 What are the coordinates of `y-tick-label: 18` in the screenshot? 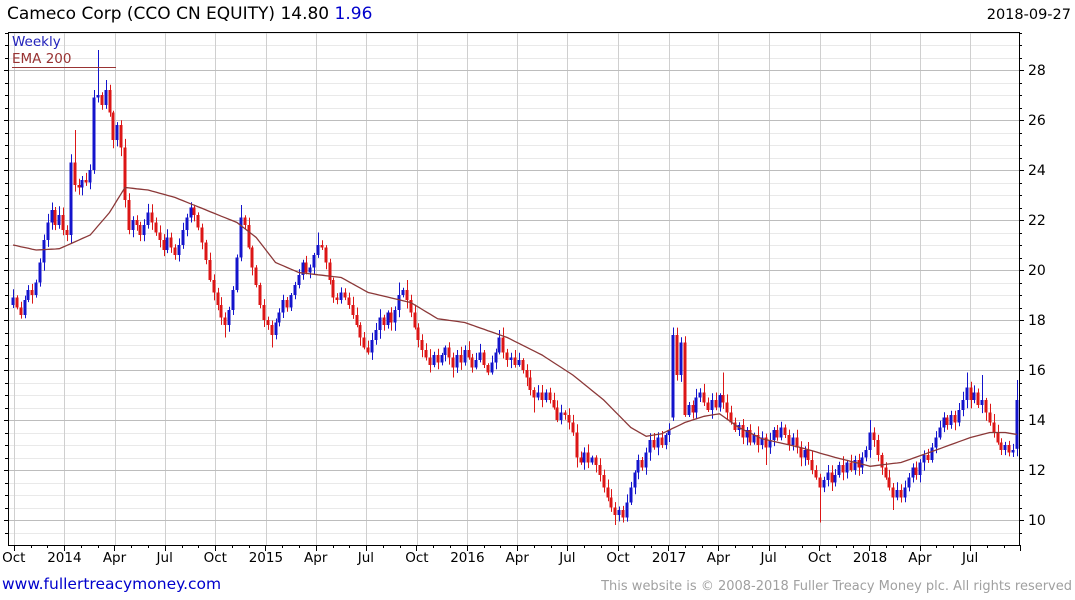 It's located at (1037, 321).